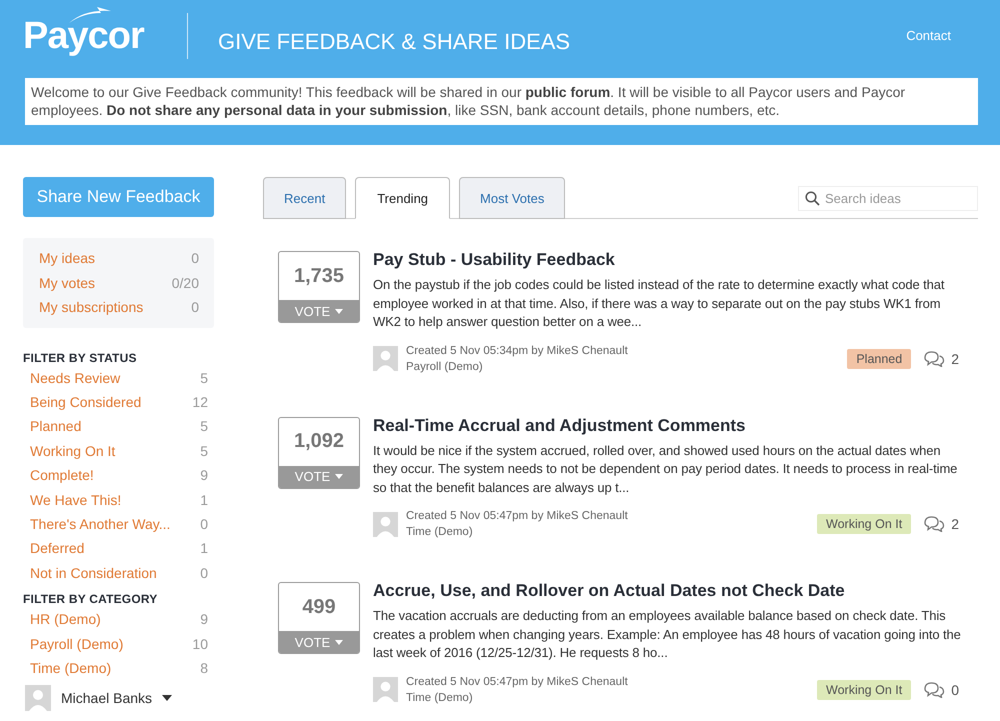  I want to click on vote-count: 1,735, so click(319, 276).